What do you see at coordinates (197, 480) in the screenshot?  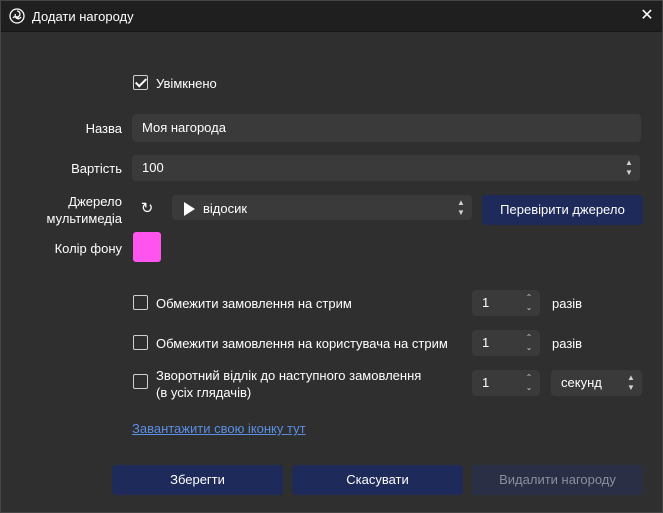 I see `save-button: Зберегти` at bounding box center [197, 480].